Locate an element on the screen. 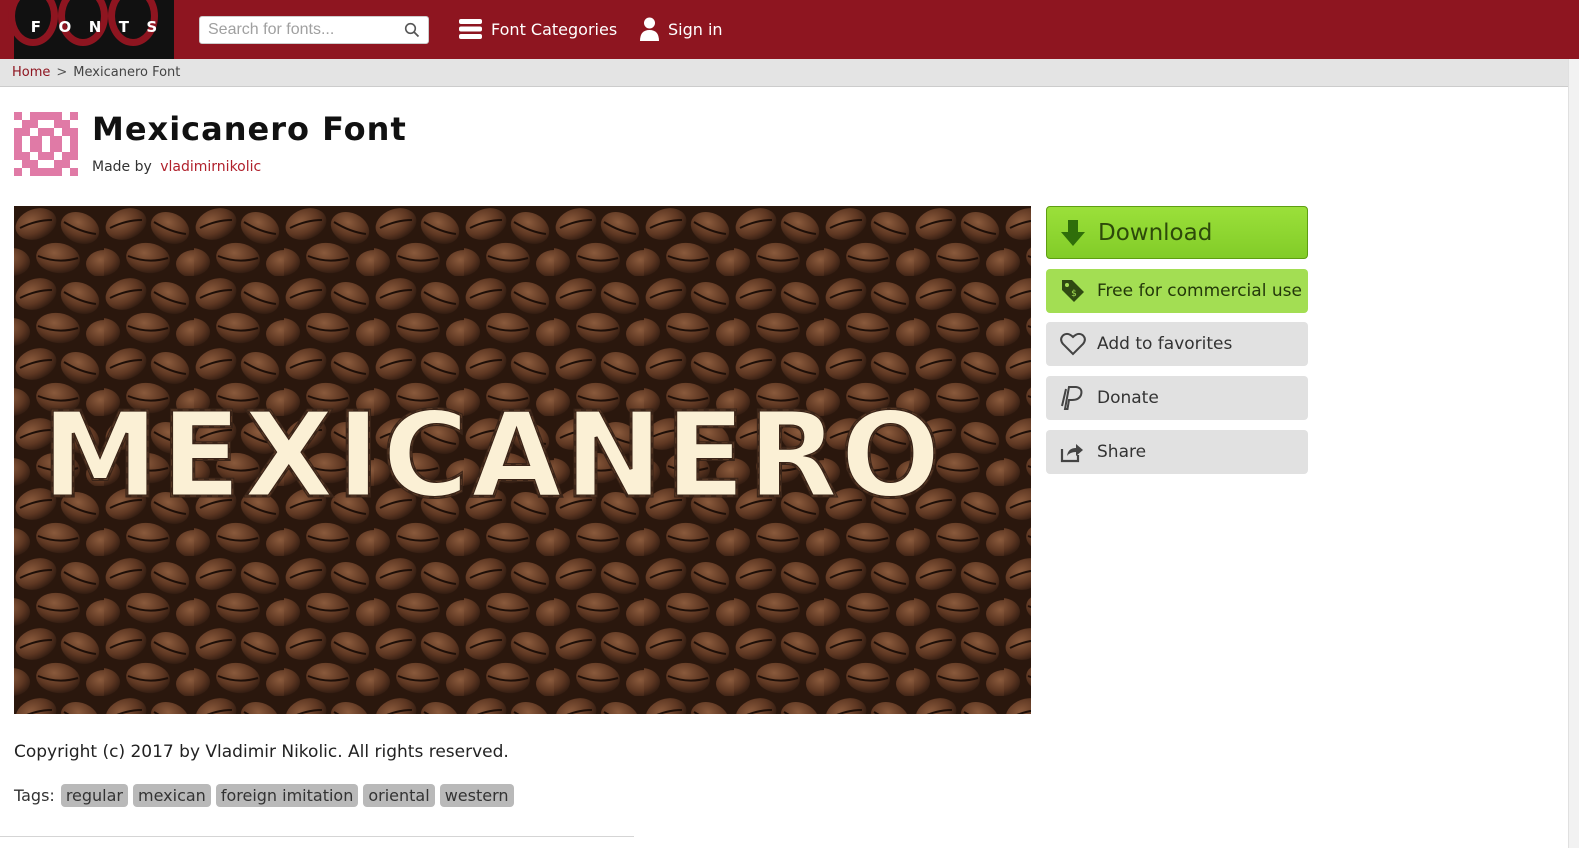 The image size is (1579, 848). logo-letter: N is located at coordinates (95, 27).